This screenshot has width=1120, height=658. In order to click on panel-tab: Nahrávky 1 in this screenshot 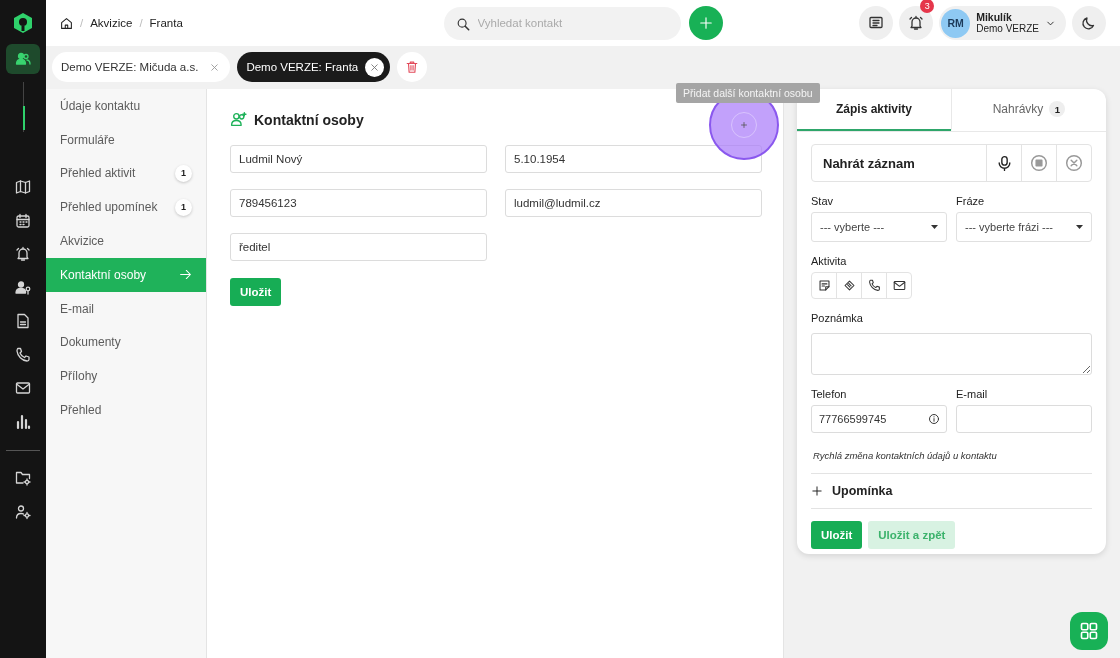, I will do `click(1028, 110)`.